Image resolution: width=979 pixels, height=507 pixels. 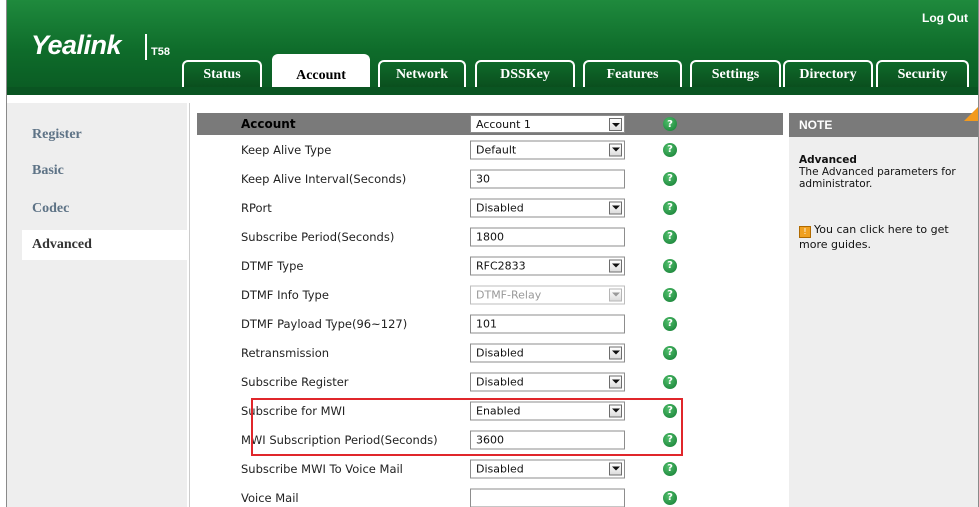 What do you see at coordinates (735, 73) in the screenshot?
I see `tab-settings: Settings` at bounding box center [735, 73].